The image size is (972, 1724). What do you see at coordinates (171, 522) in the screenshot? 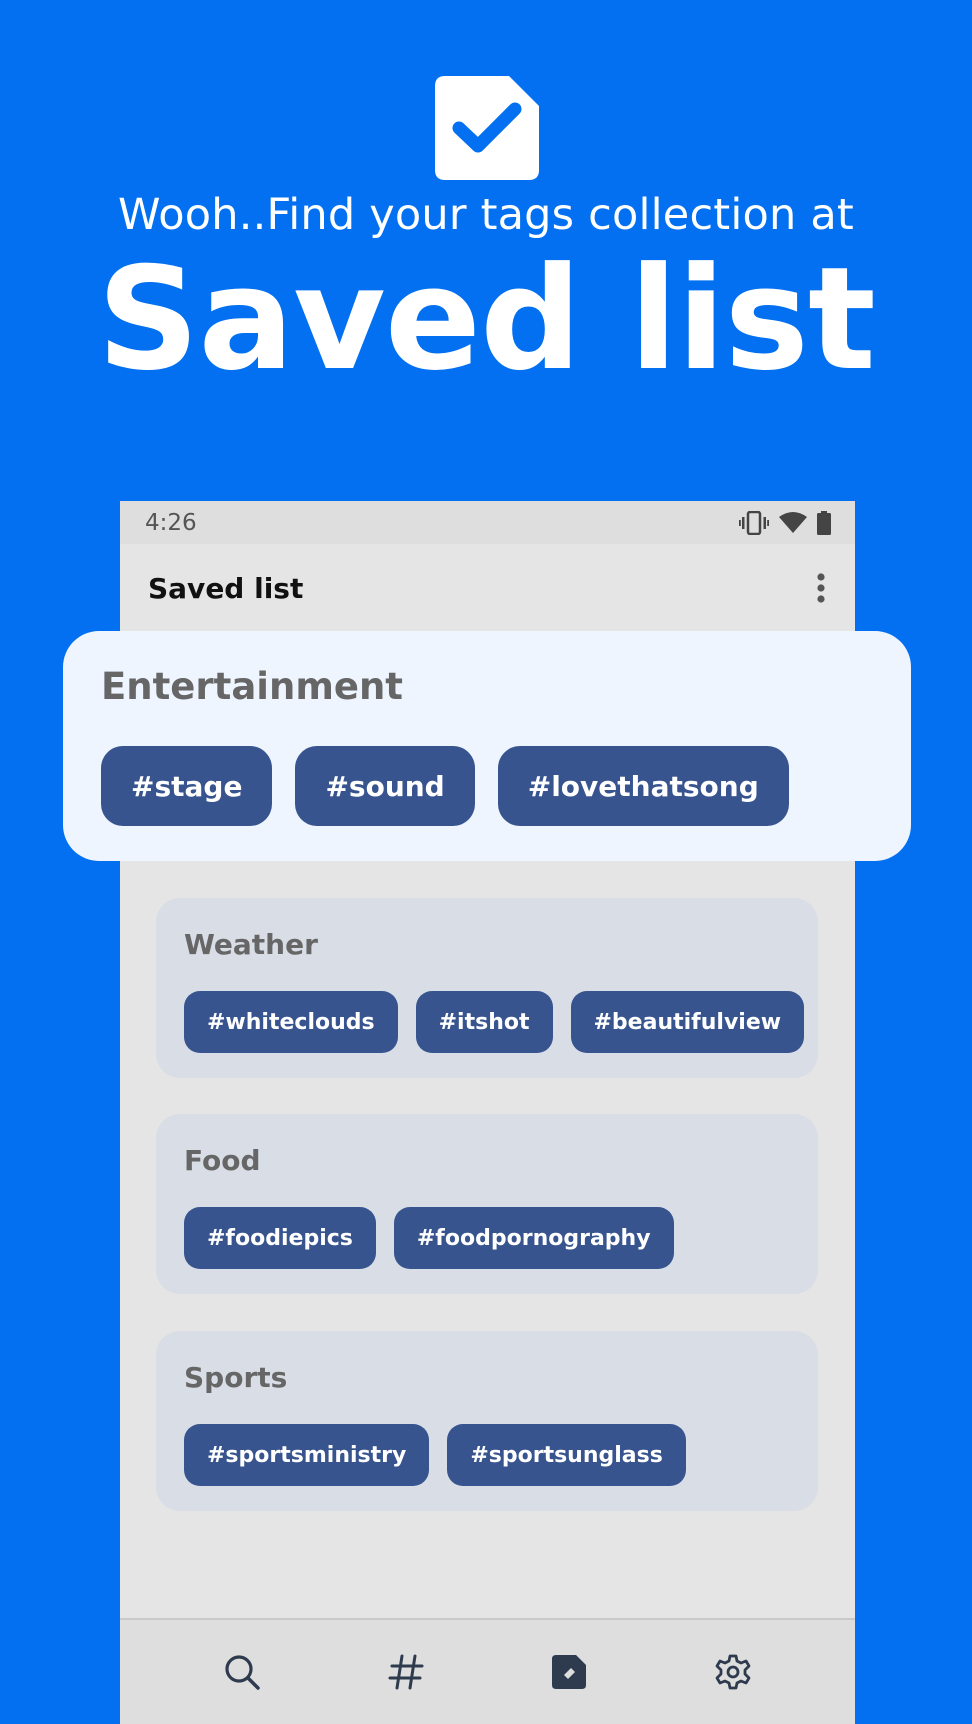
I see `status-time: 4:26` at bounding box center [171, 522].